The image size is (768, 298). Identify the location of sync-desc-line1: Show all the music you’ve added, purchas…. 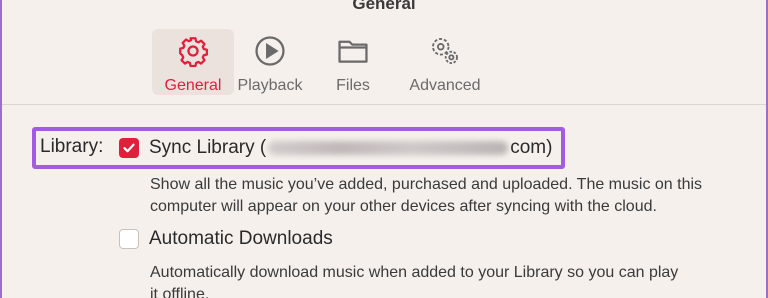
(426, 184).